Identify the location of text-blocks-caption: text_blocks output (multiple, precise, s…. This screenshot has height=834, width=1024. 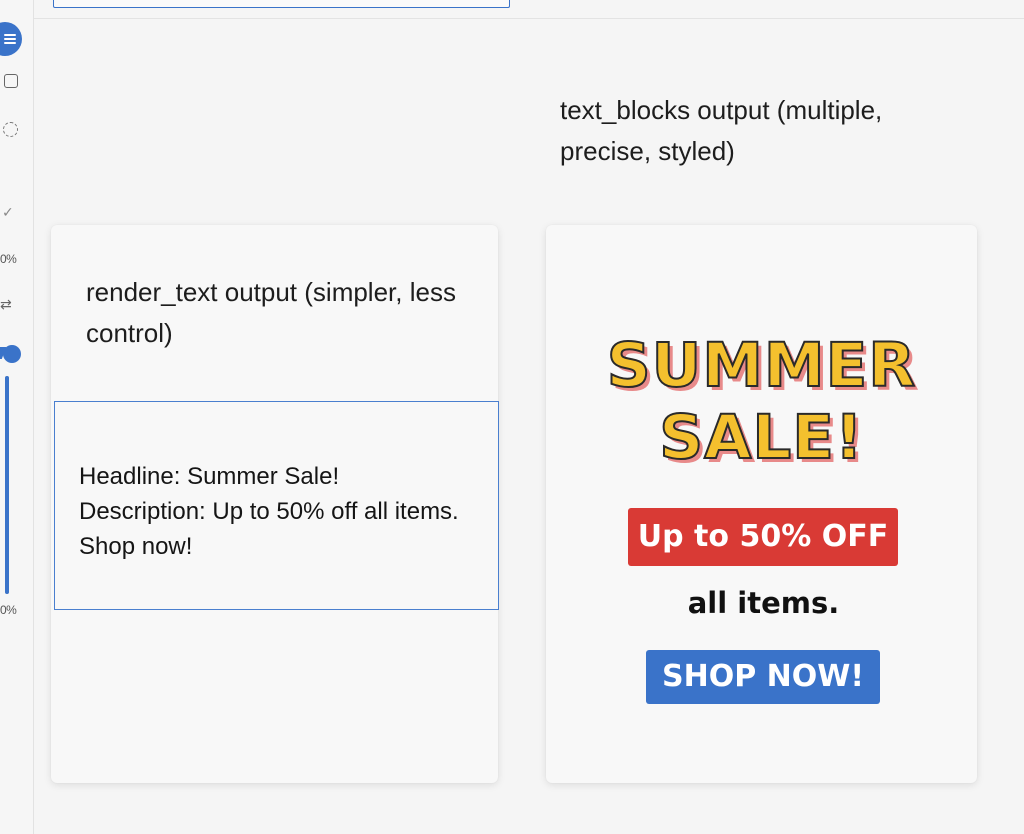
(721, 130).